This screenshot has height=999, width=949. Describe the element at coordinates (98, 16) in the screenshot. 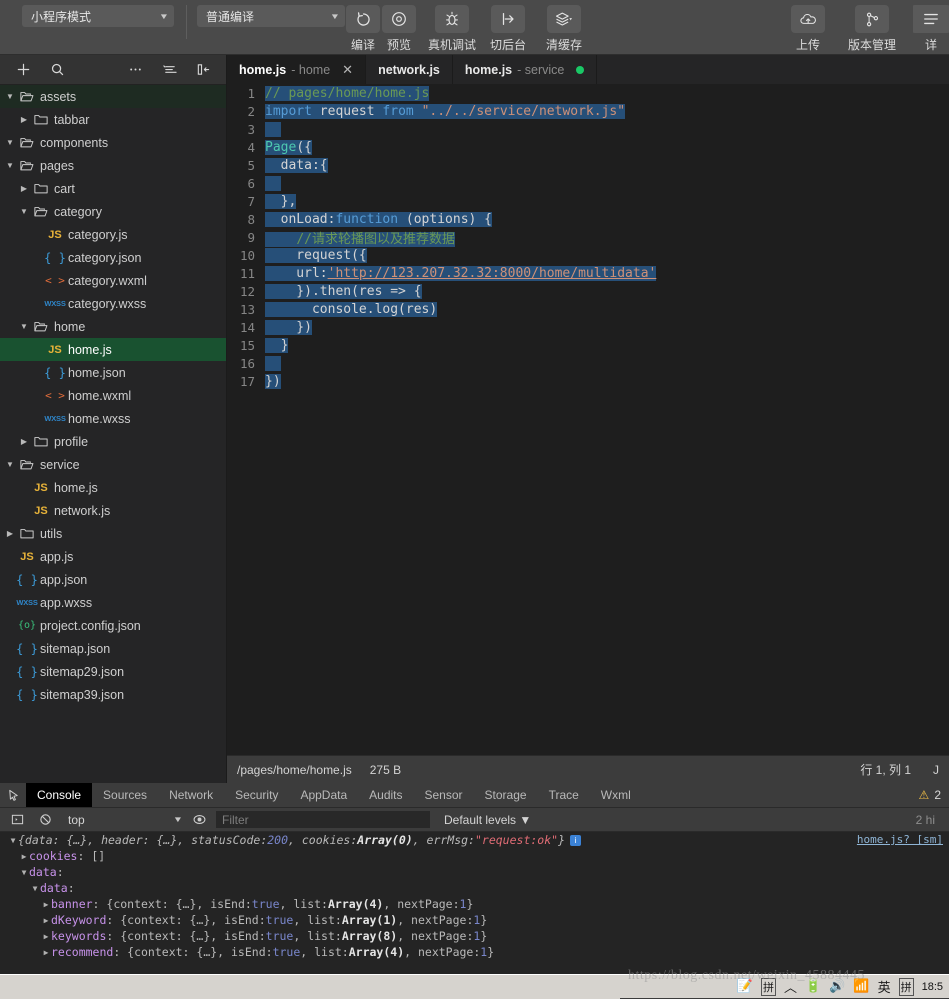

I see `mode-select: 小程序模式 ▼` at that location.